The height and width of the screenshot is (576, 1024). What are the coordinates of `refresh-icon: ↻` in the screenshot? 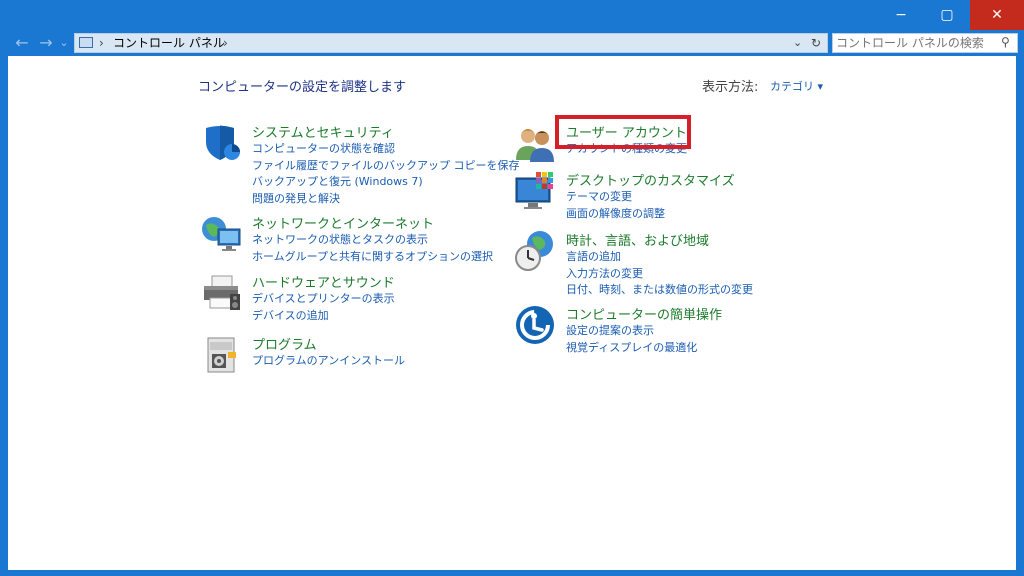 It's located at (816, 43).